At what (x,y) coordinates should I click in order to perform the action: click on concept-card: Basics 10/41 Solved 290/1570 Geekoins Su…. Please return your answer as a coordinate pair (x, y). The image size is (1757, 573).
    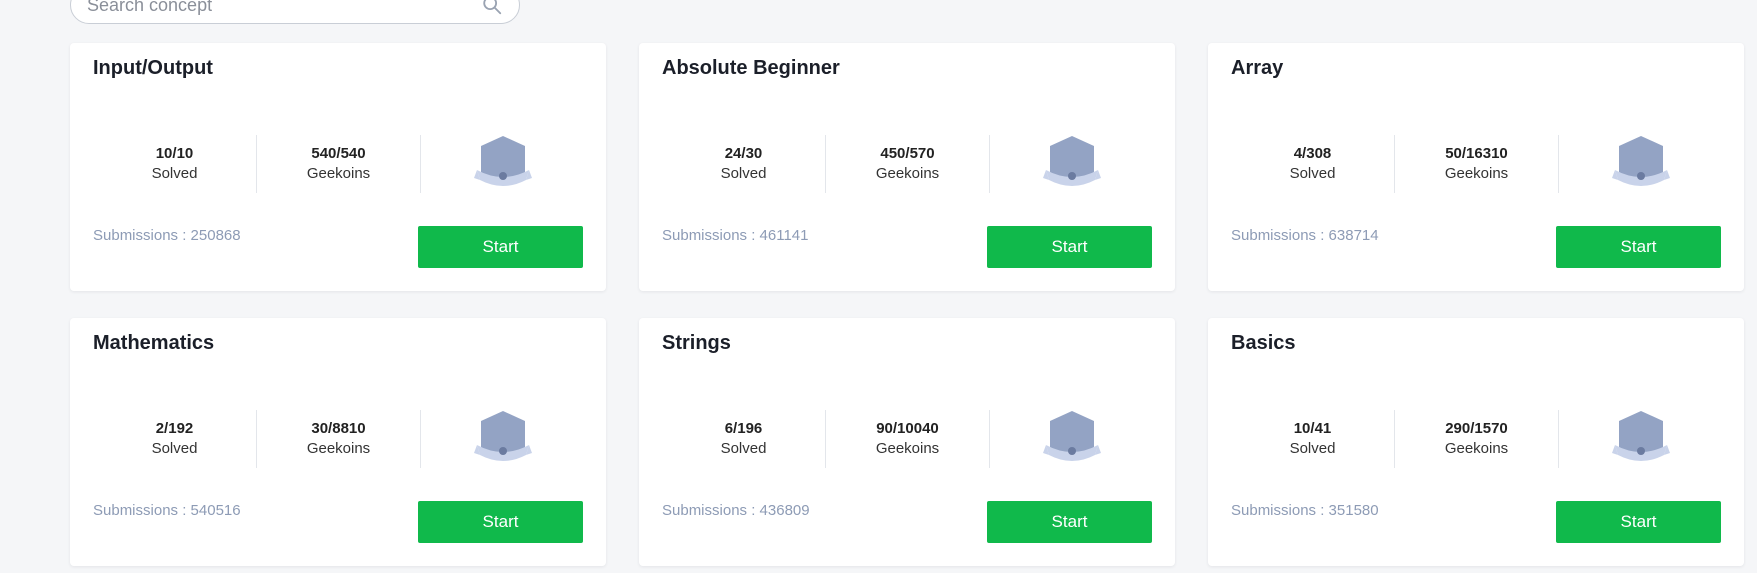
    Looking at the image, I should click on (1476, 442).